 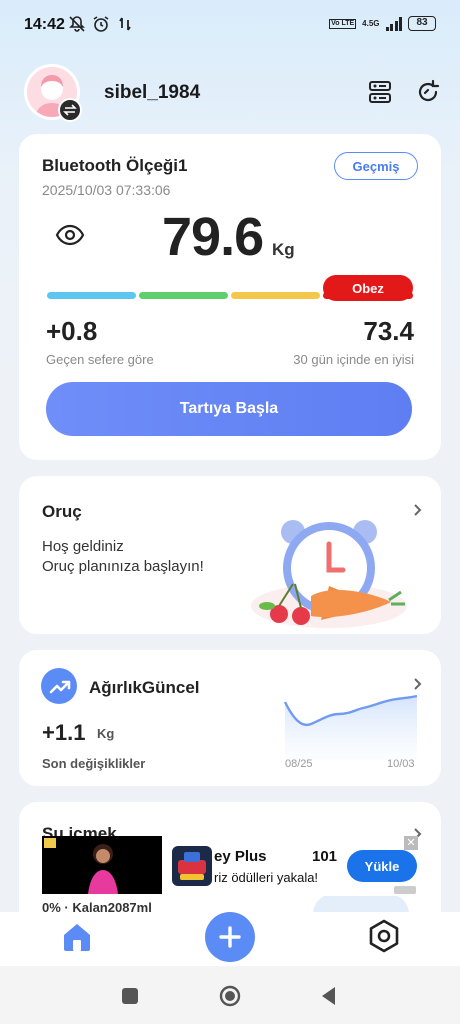 What do you see at coordinates (422, 23) in the screenshot?
I see `battery-icon: 83` at bounding box center [422, 23].